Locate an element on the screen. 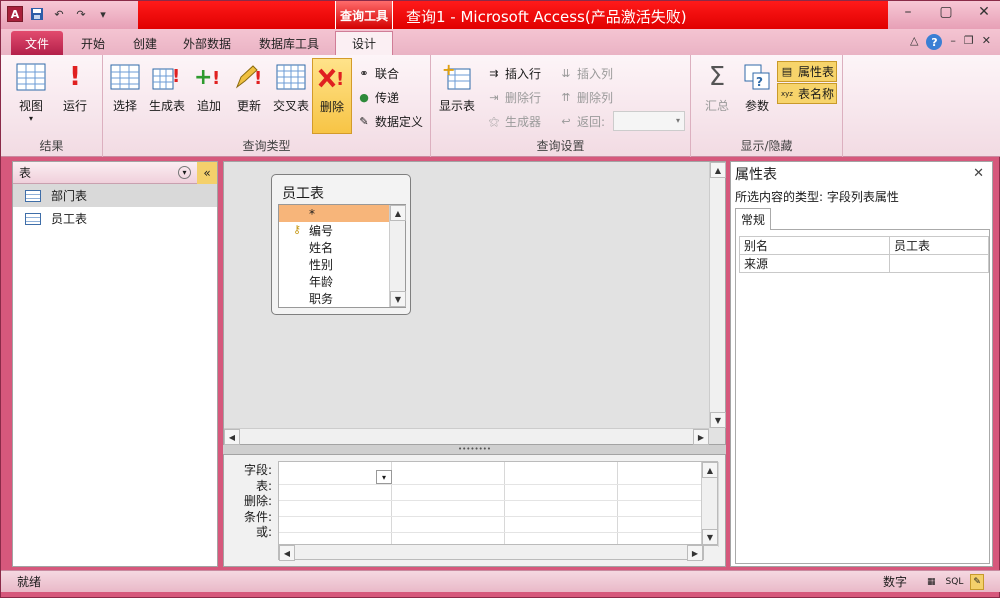 The width and height of the screenshot is (1000, 598). group-label-results: 结果 is located at coordinates (51, 146).